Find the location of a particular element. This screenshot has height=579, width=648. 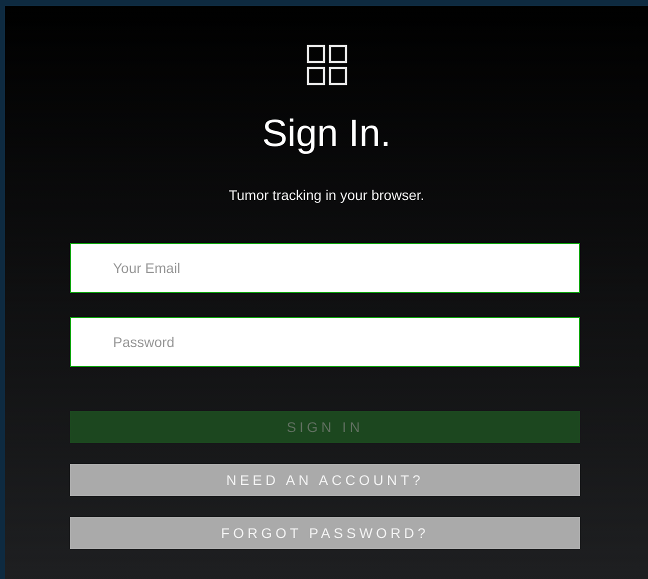

input-field: Your Email is located at coordinates (325, 268).